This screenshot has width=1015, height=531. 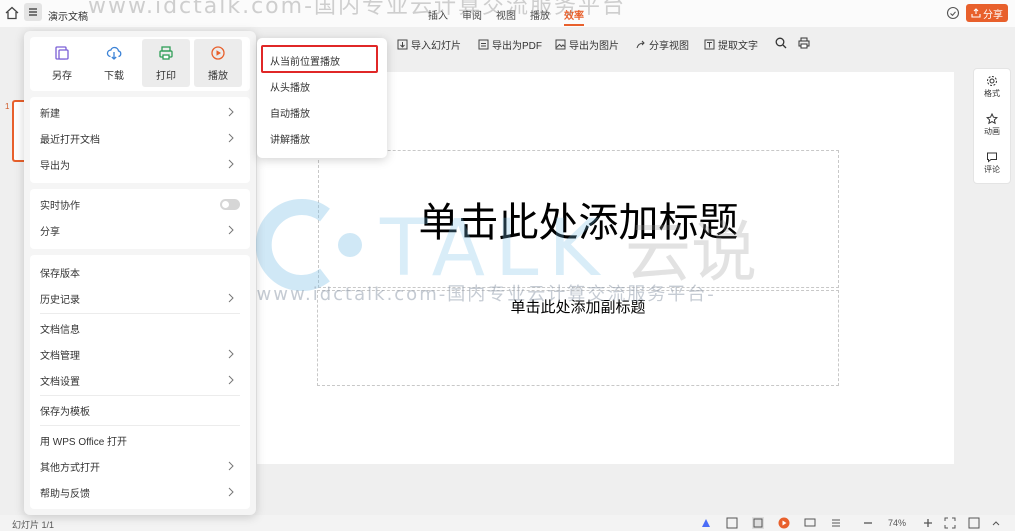 What do you see at coordinates (166, 76) in the screenshot?
I see `print-label: 打印` at bounding box center [166, 76].